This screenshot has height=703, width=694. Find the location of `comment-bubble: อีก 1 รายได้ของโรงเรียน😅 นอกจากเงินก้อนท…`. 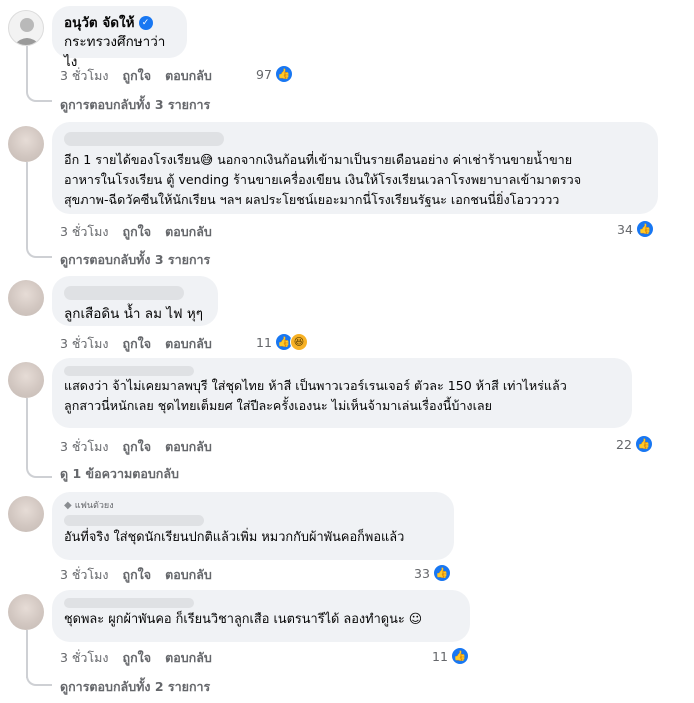

comment-bubble: อีก 1 รายได้ของโรงเรียน😅 นอกจากเงินก้อนท… is located at coordinates (355, 168).